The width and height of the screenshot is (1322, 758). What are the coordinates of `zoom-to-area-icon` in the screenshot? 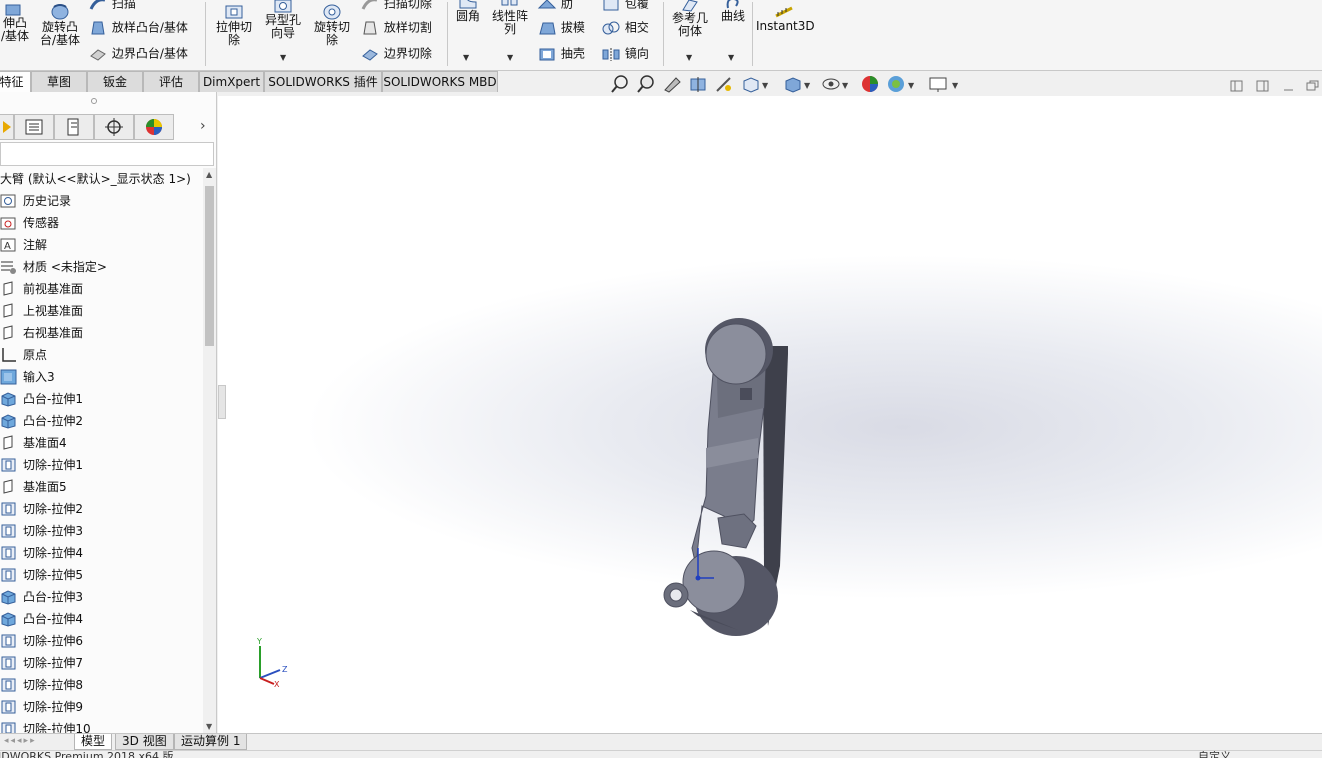 It's located at (646, 85).